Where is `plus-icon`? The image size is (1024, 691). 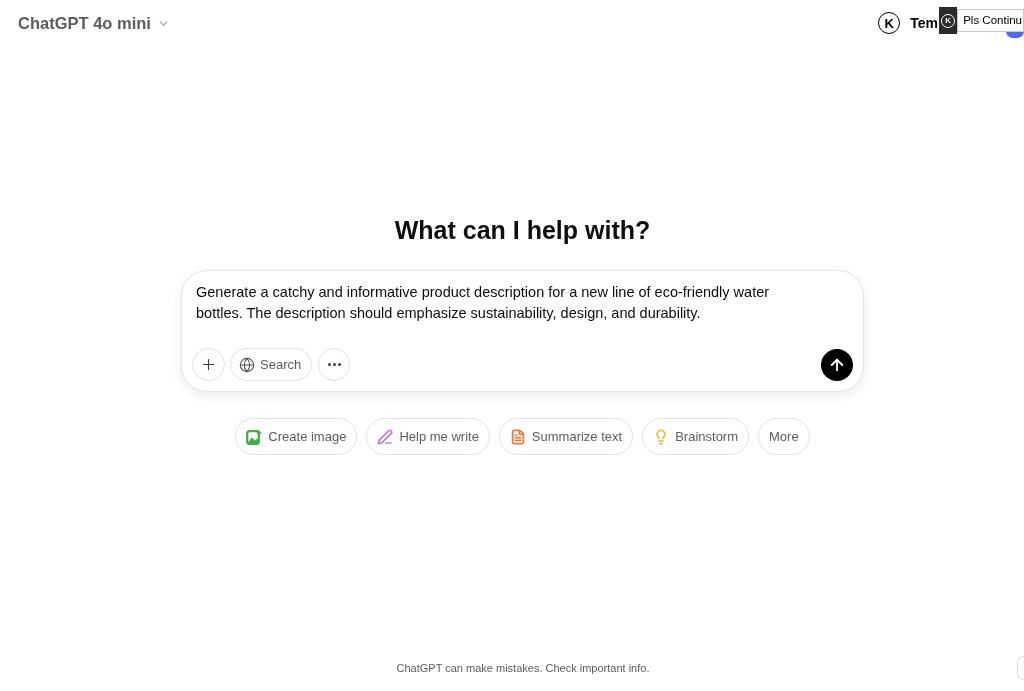
plus-icon is located at coordinates (208, 364).